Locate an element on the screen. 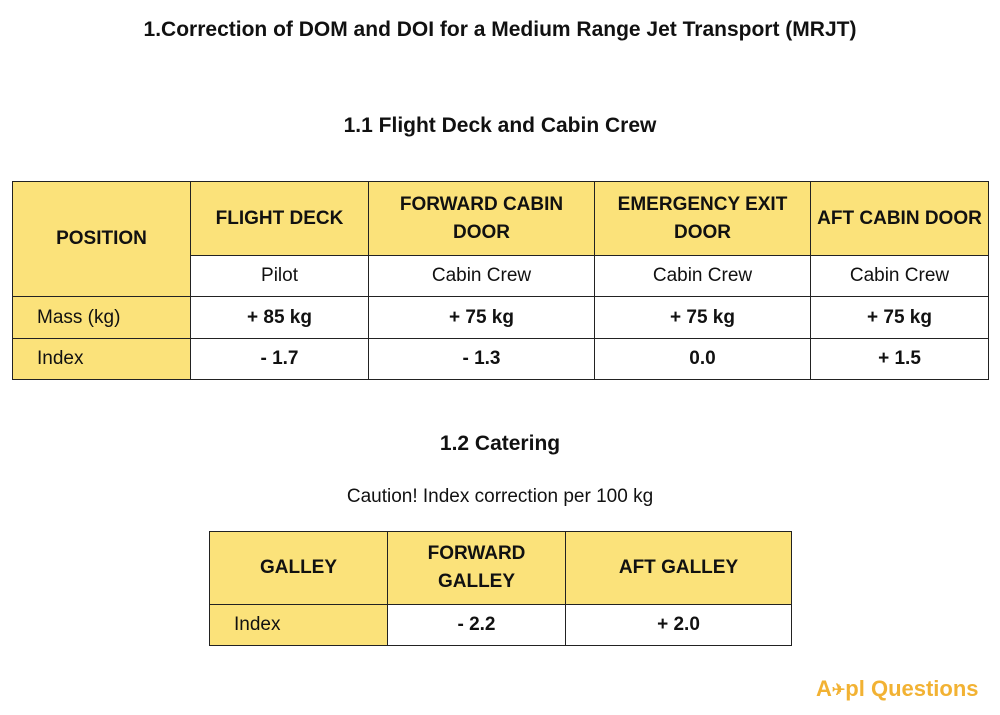 This screenshot has width=1000, height=715. column-header-aft-galley: AFT GALLEY is located at coordinates (678, 568).